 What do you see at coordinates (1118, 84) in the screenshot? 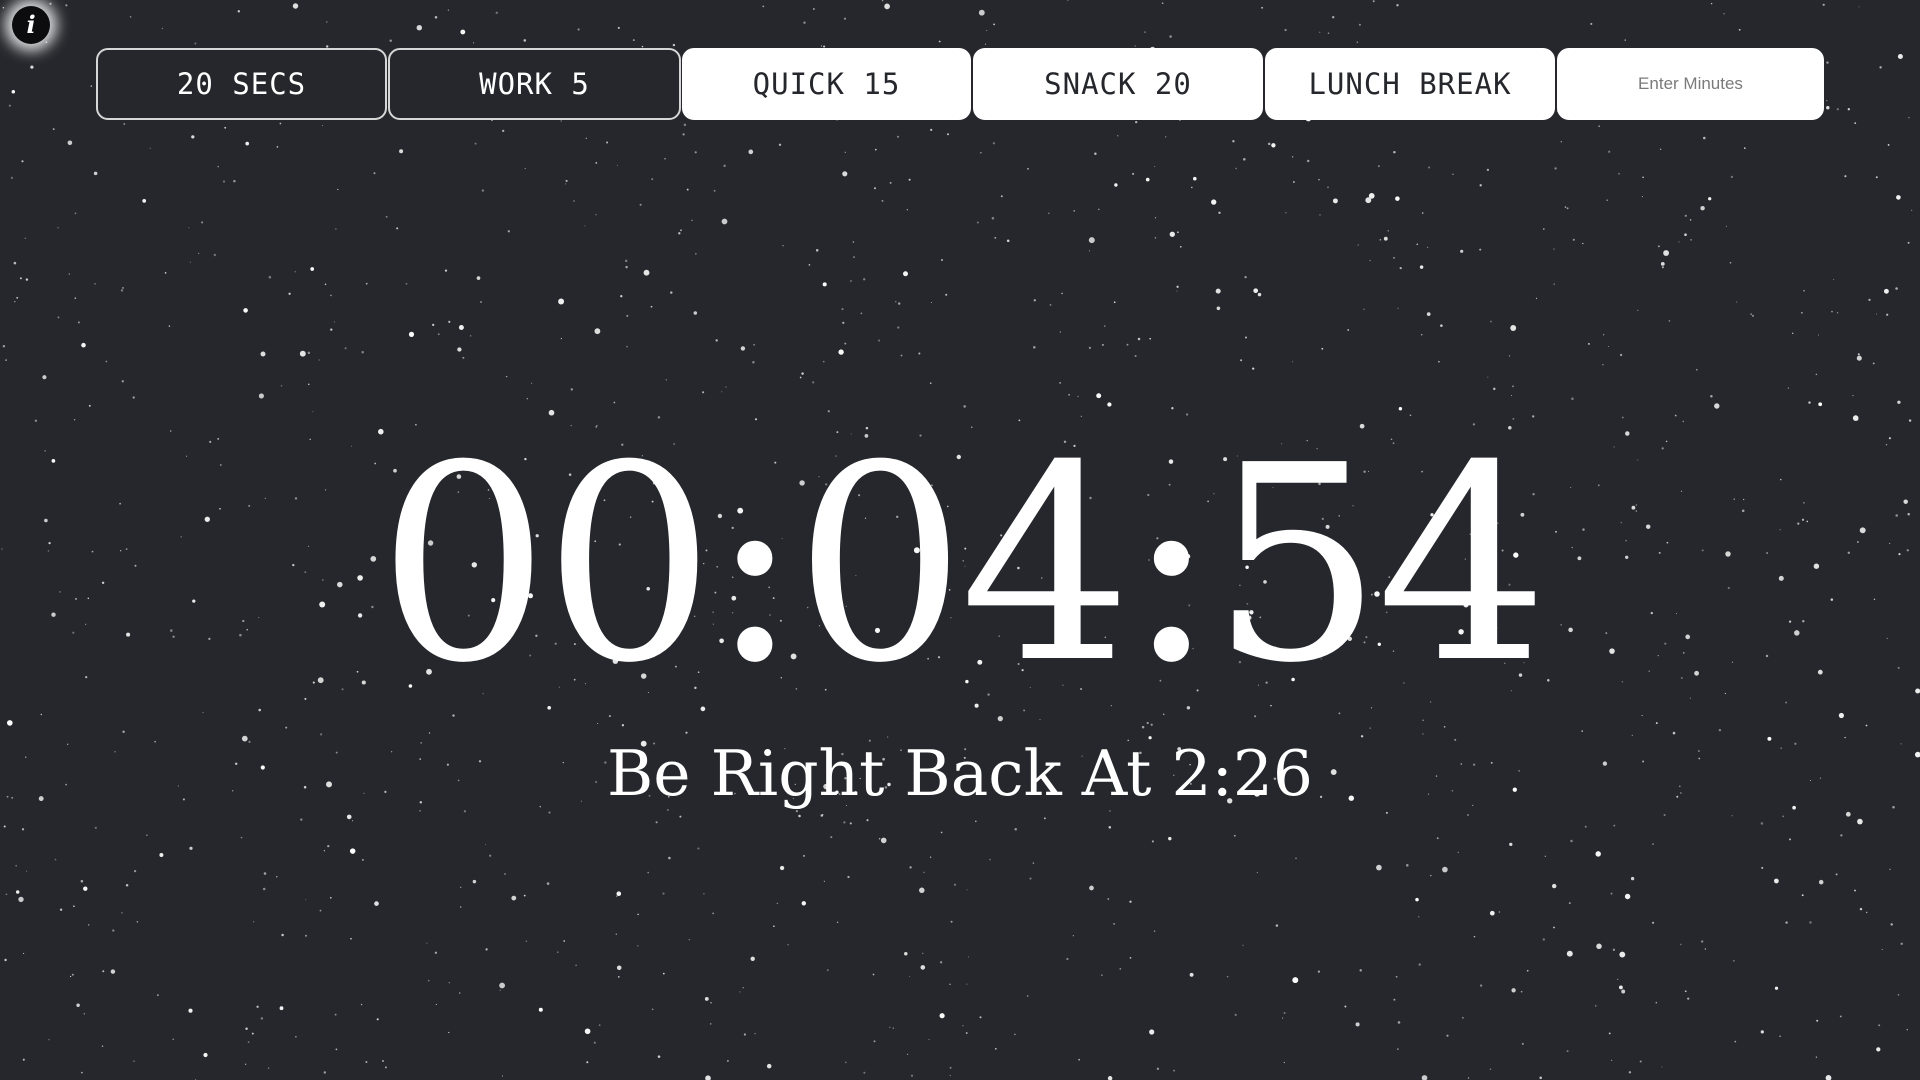
I see `preset-snack-20-button: SNACK 20` at bounding box center [1118, 84].